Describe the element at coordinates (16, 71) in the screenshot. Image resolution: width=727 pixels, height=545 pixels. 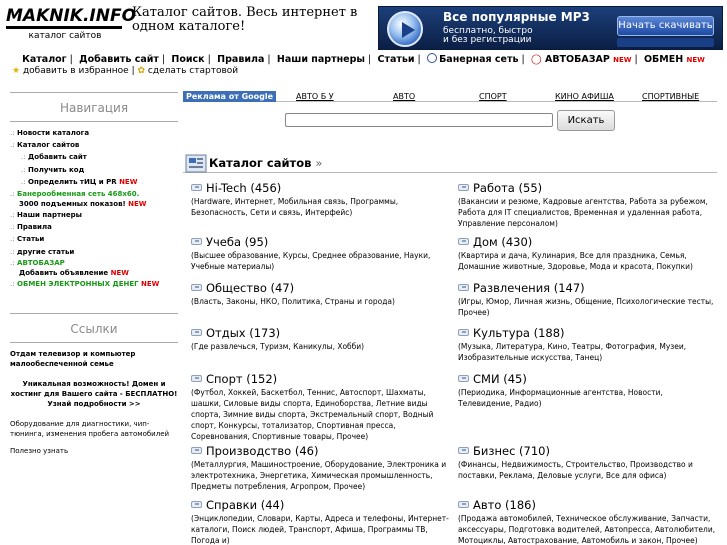
I see `star-icon: ★` at that location.